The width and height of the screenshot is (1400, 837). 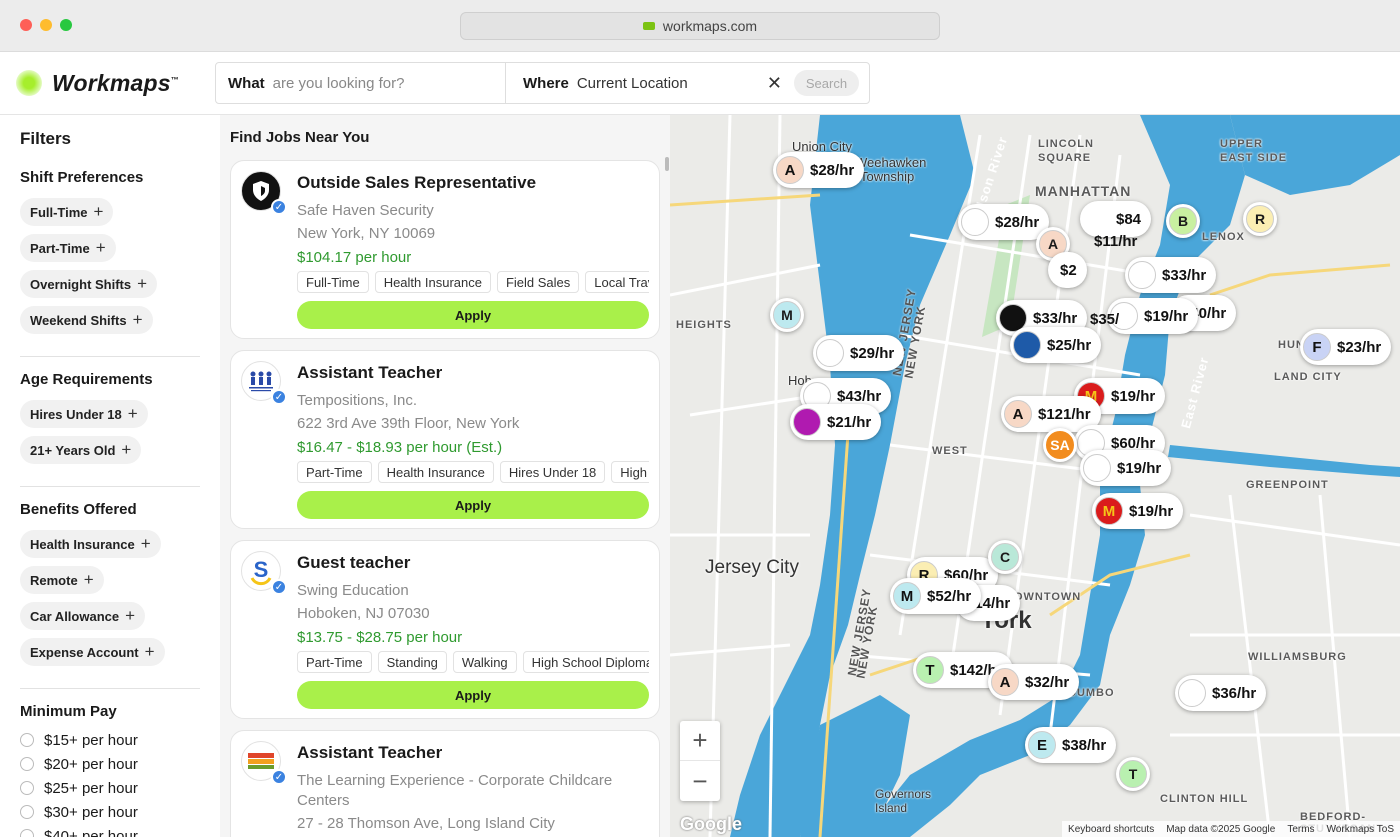 I want to click on filter-chip-21-plus: 21+ Years Old +, so click(x=81, y=450).